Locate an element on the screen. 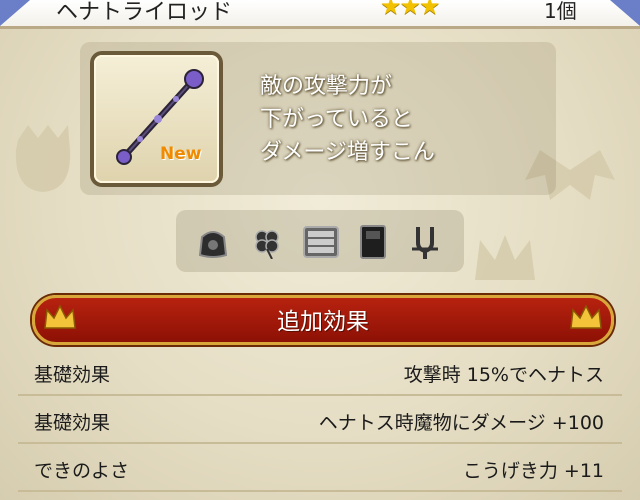  crown-ghost-icon is located at coordinates (505, 257).